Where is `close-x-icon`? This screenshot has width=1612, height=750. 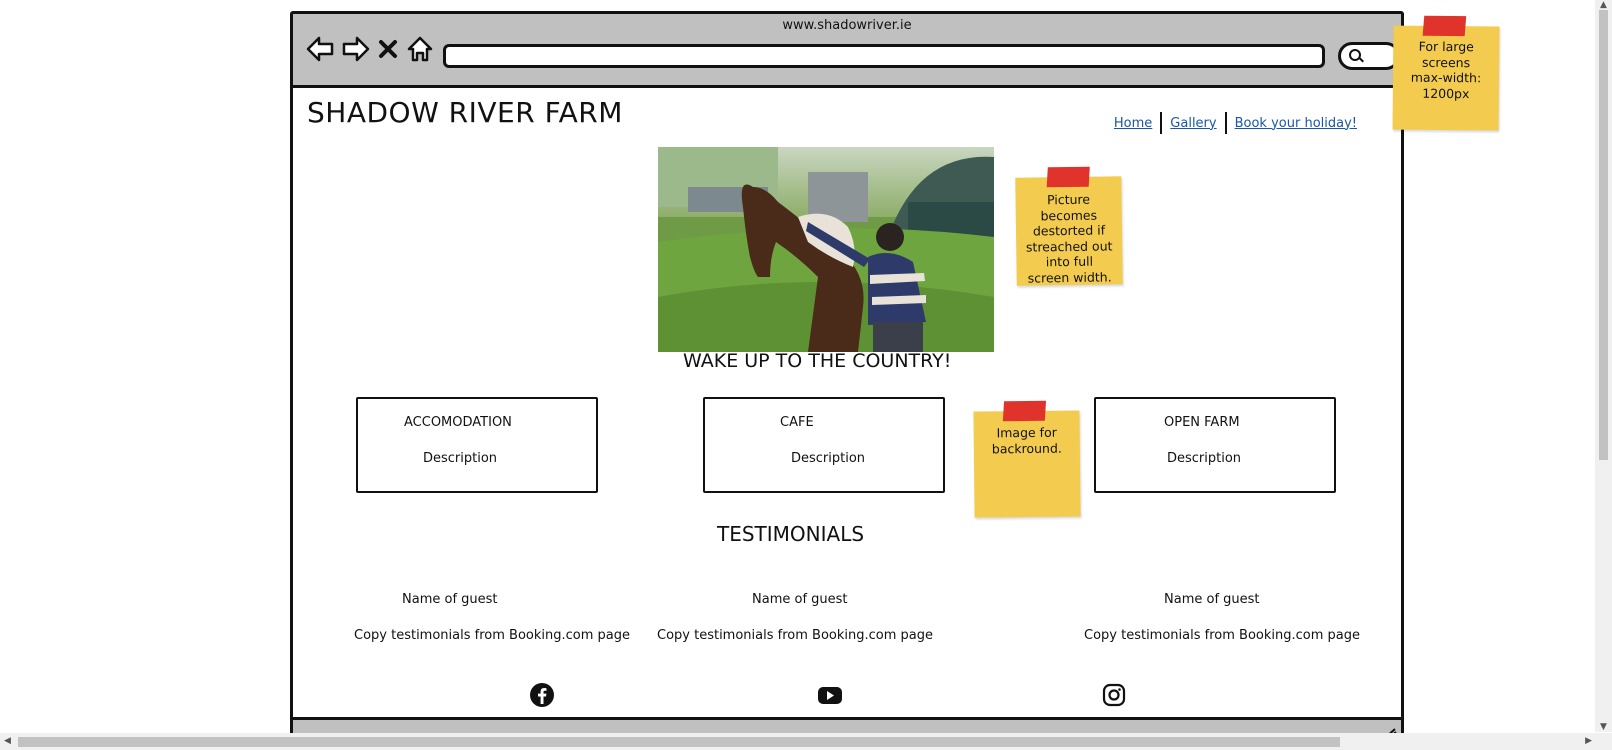
close-x-icon is located at coordinates (388, 49).